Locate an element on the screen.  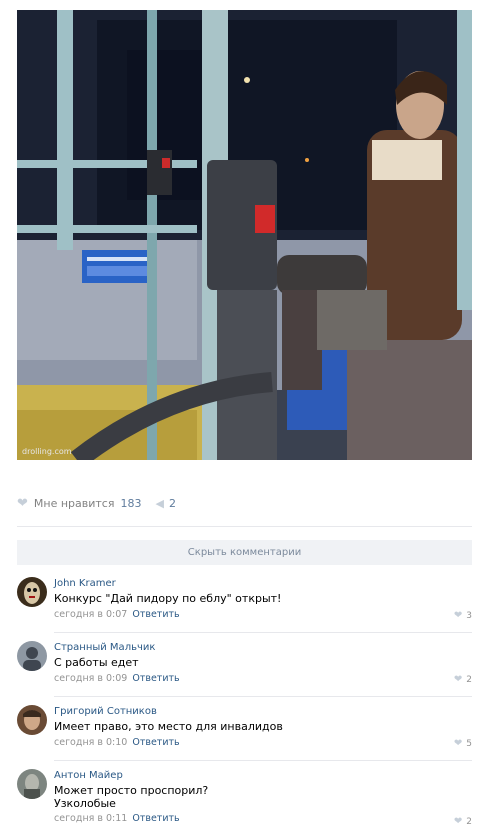
comment-time: сегодня в 0:10 is located at coordinates (90, 742).